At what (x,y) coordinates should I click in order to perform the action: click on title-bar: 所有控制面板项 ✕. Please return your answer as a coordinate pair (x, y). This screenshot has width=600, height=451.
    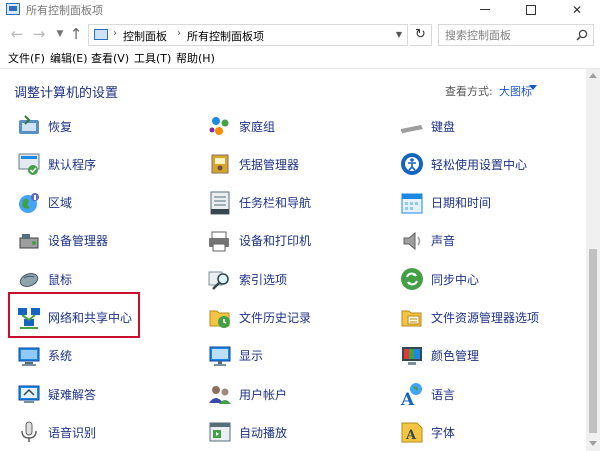
    Looking at the image, I should click on (300, 9).